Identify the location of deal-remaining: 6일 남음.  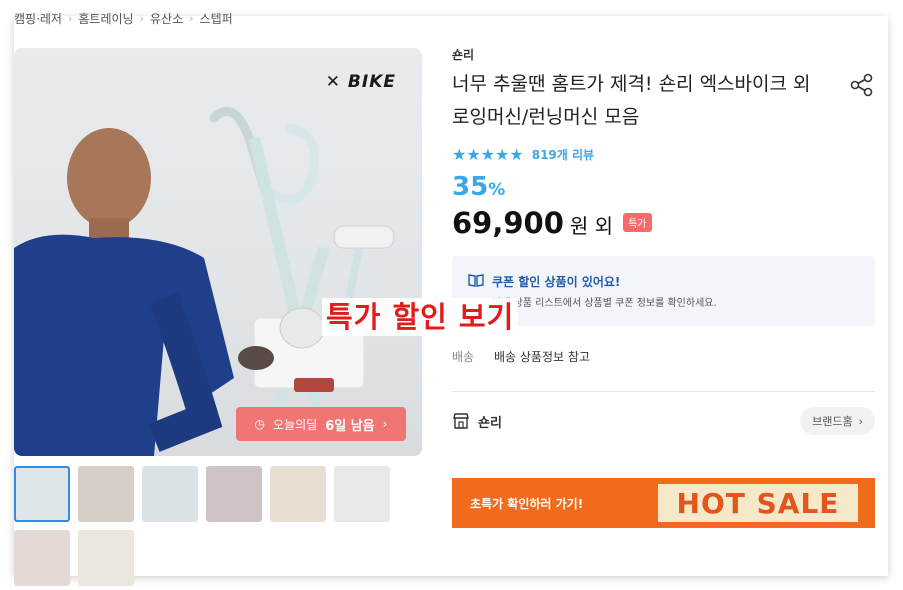
(350, 426).